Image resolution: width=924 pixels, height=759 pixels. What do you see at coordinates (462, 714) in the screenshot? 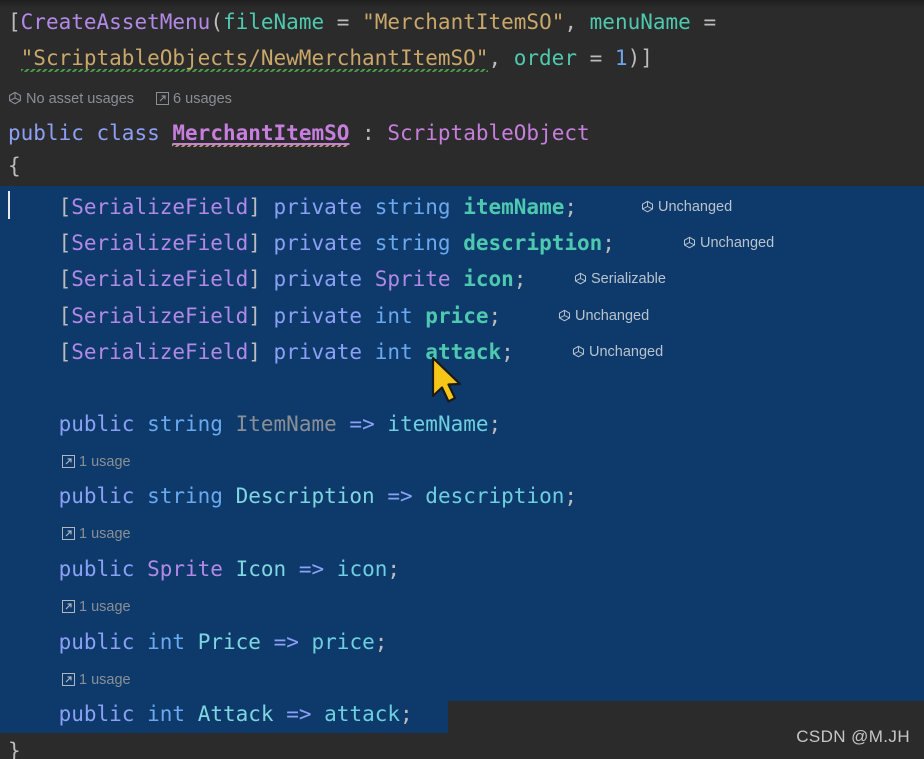
I see `code-line-property: public int Attack => attack;` at bounding box center [462, 714].